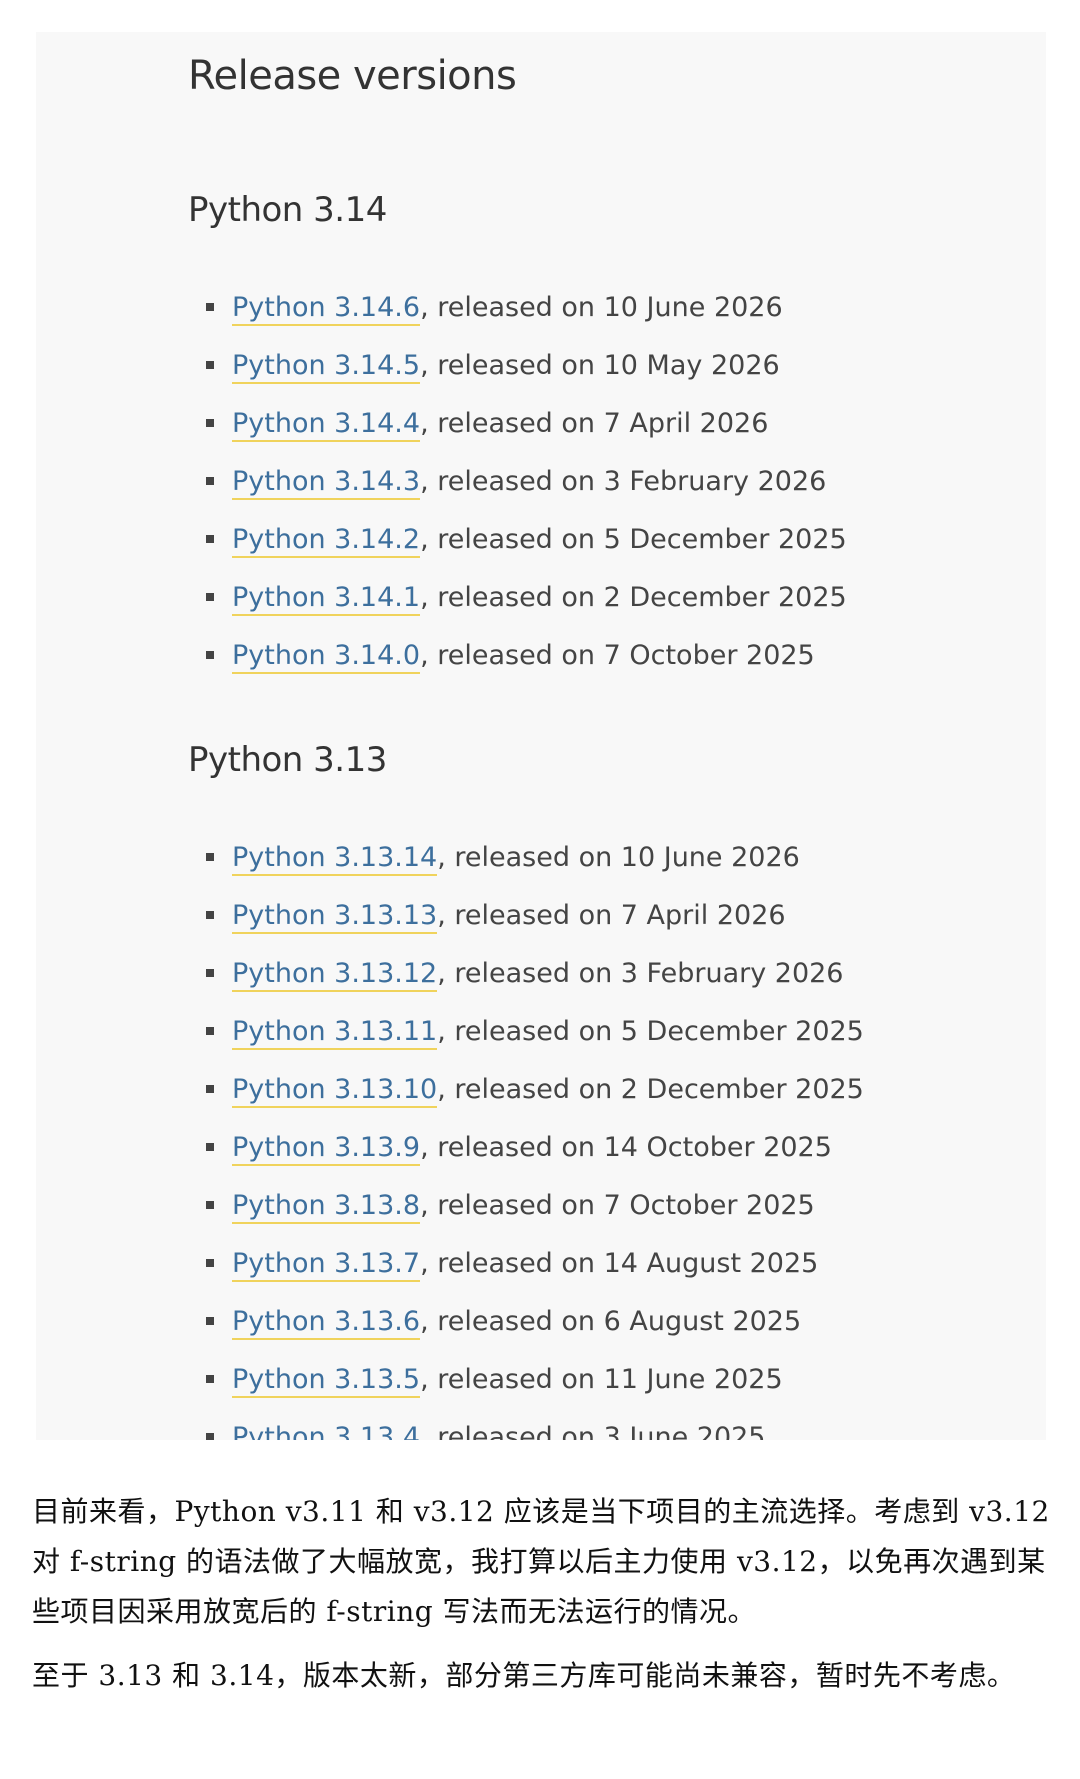 Image resolution: width=1080 pixels, height=1779 pixels. I want to click on list-item: Python 3.14.4, released on 7 April 2026, so click(526, 435).